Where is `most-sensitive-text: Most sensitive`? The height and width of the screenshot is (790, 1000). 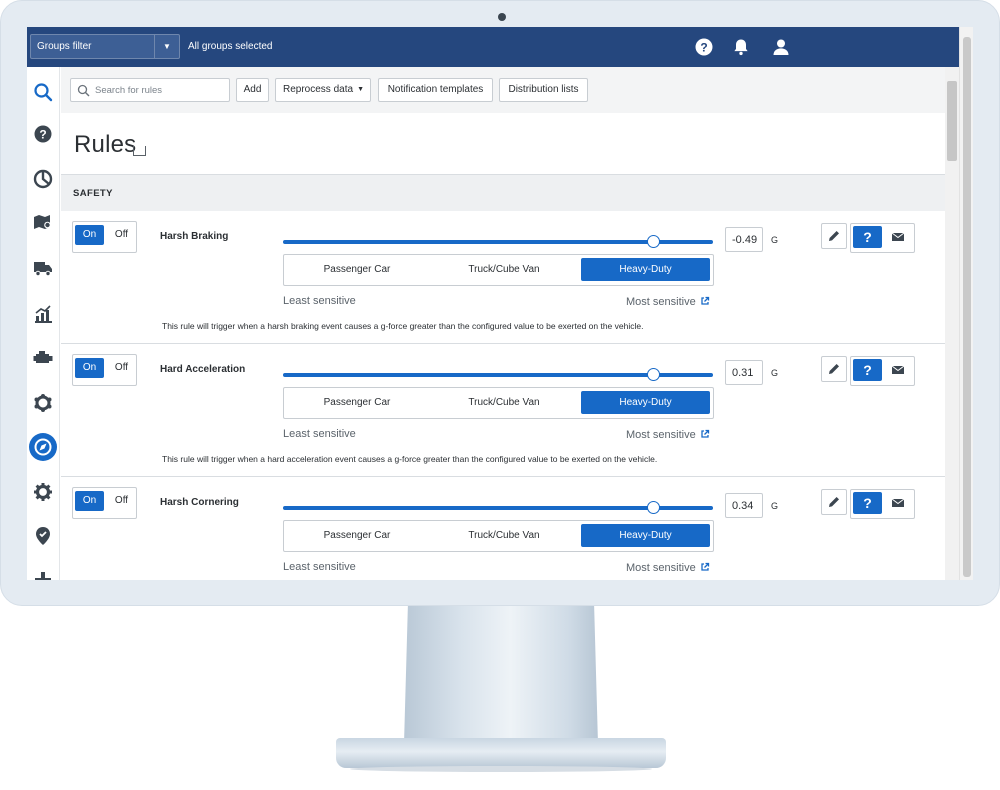
most-sensitive-text: Most sensitive is located at coordinates (661, 568).